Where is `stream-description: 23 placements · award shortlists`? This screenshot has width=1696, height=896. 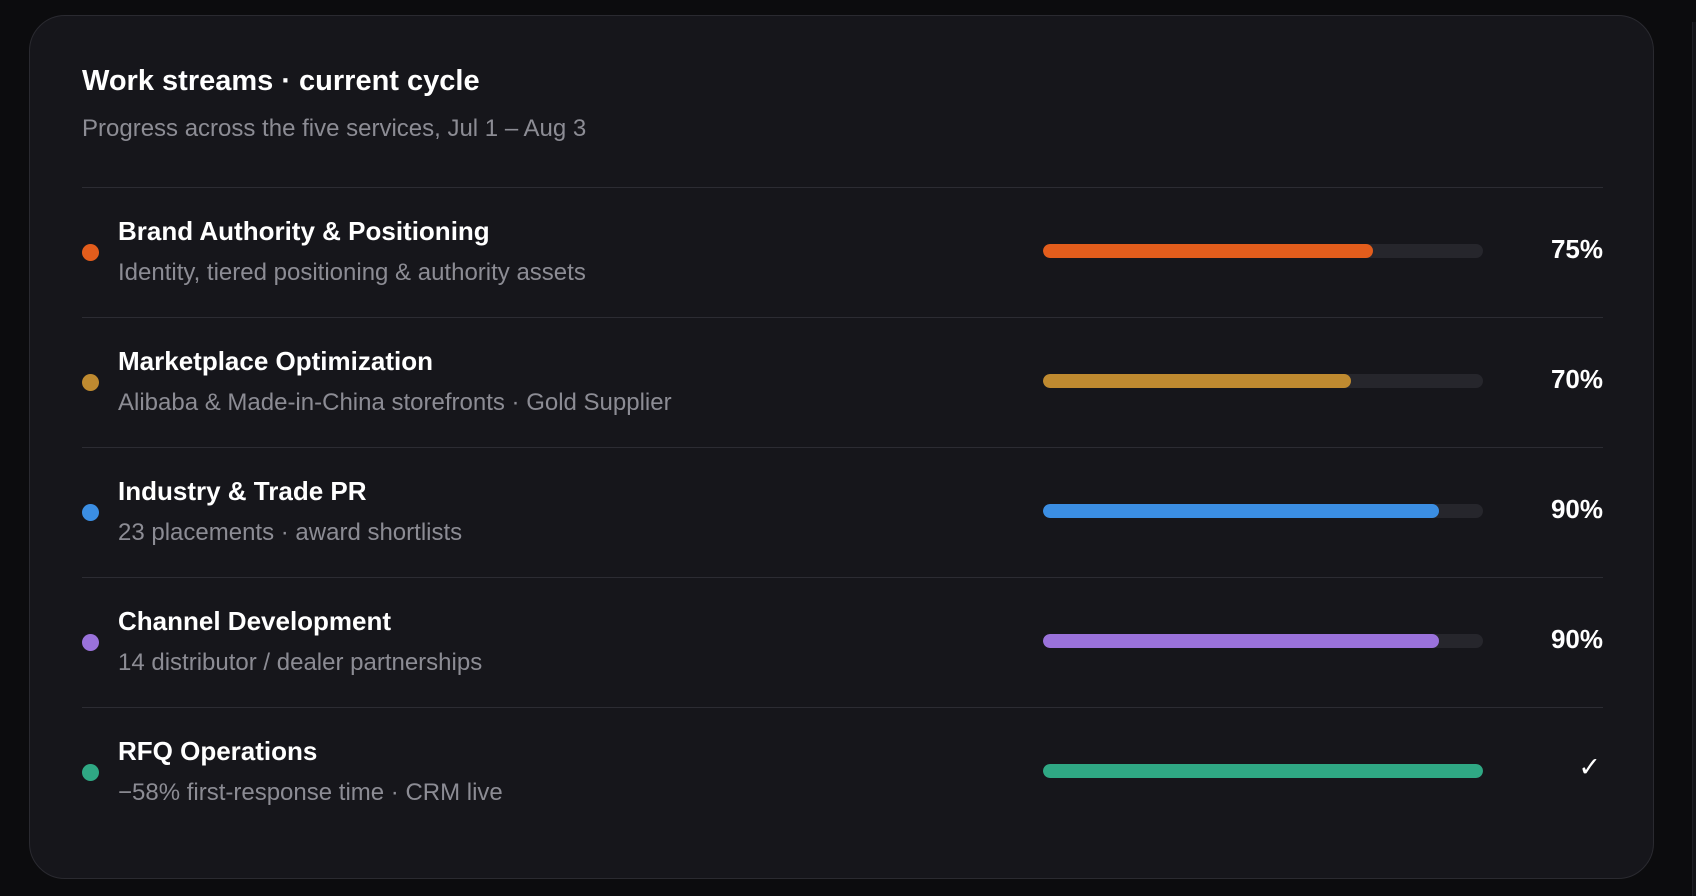
stream-description: 23 placements · award shortlists is located at coordinates (290, 532).